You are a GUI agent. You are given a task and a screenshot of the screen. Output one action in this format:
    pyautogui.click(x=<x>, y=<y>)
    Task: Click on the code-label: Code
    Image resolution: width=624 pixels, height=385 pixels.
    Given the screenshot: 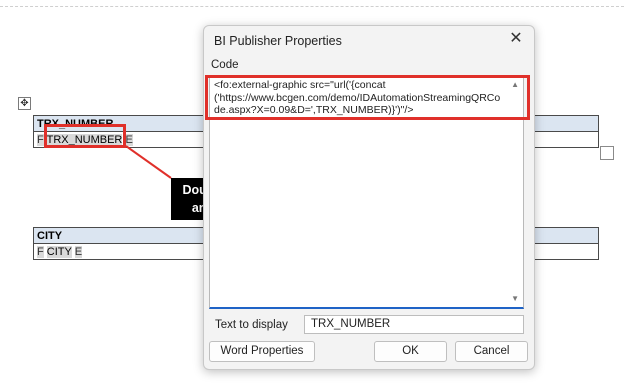 What is the action you would take?
    pyautogui.click(x=225, y=65)
    